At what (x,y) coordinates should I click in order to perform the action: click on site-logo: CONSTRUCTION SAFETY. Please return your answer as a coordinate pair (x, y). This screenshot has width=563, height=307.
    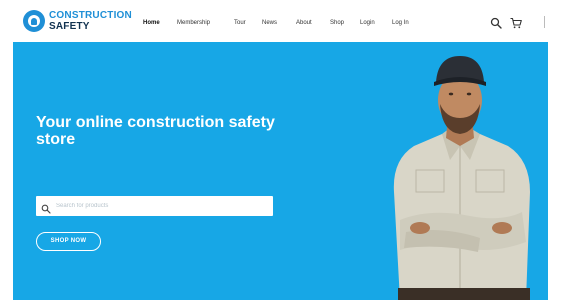
    Looking at the image, I should click on (78, 22).